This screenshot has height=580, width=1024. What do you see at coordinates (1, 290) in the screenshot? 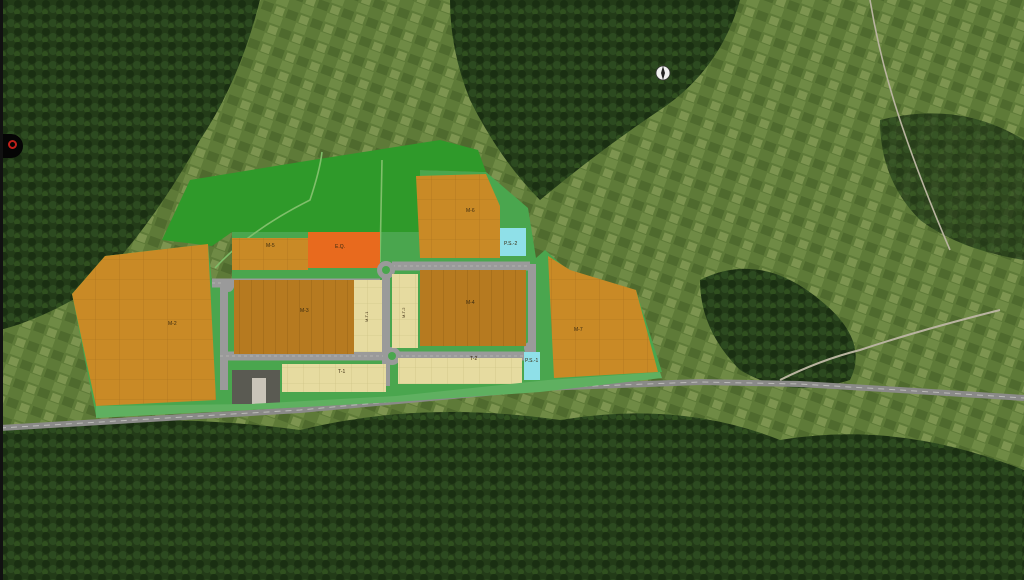
I see `left-edge-bar` at bounding box center [1, 290].